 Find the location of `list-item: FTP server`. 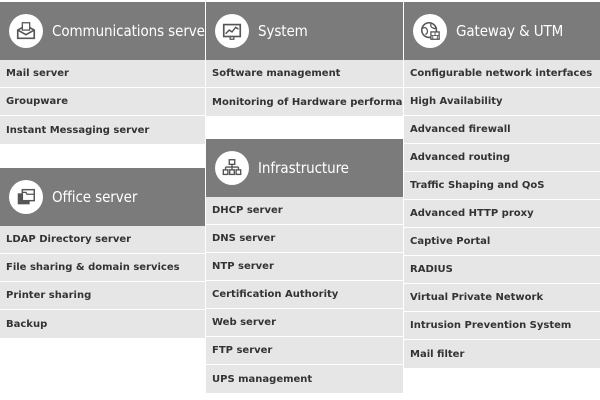

list-item: FTP server is located at coordinates (304, 351).